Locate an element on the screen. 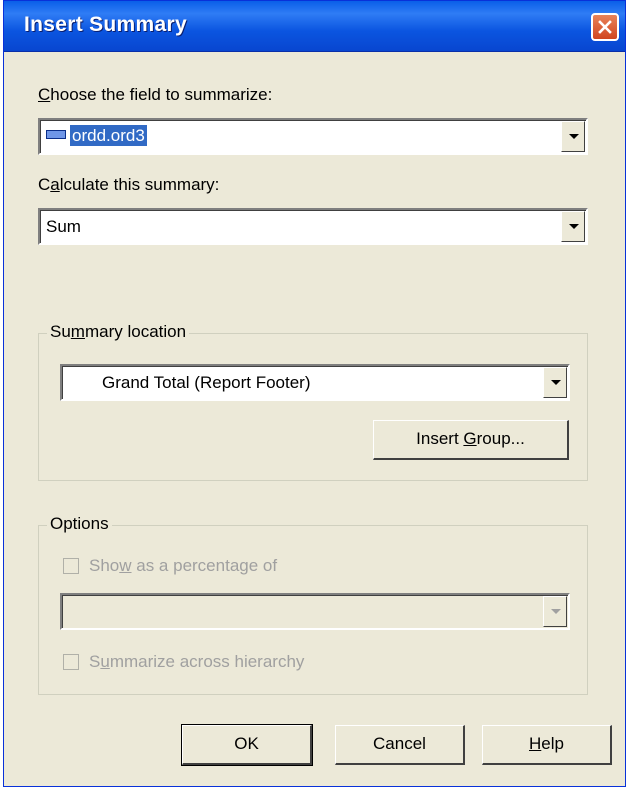 The height and width of the screenshot is (789, 629). field-select-value: ordd.ord3 is located at coordinates (96, 135).